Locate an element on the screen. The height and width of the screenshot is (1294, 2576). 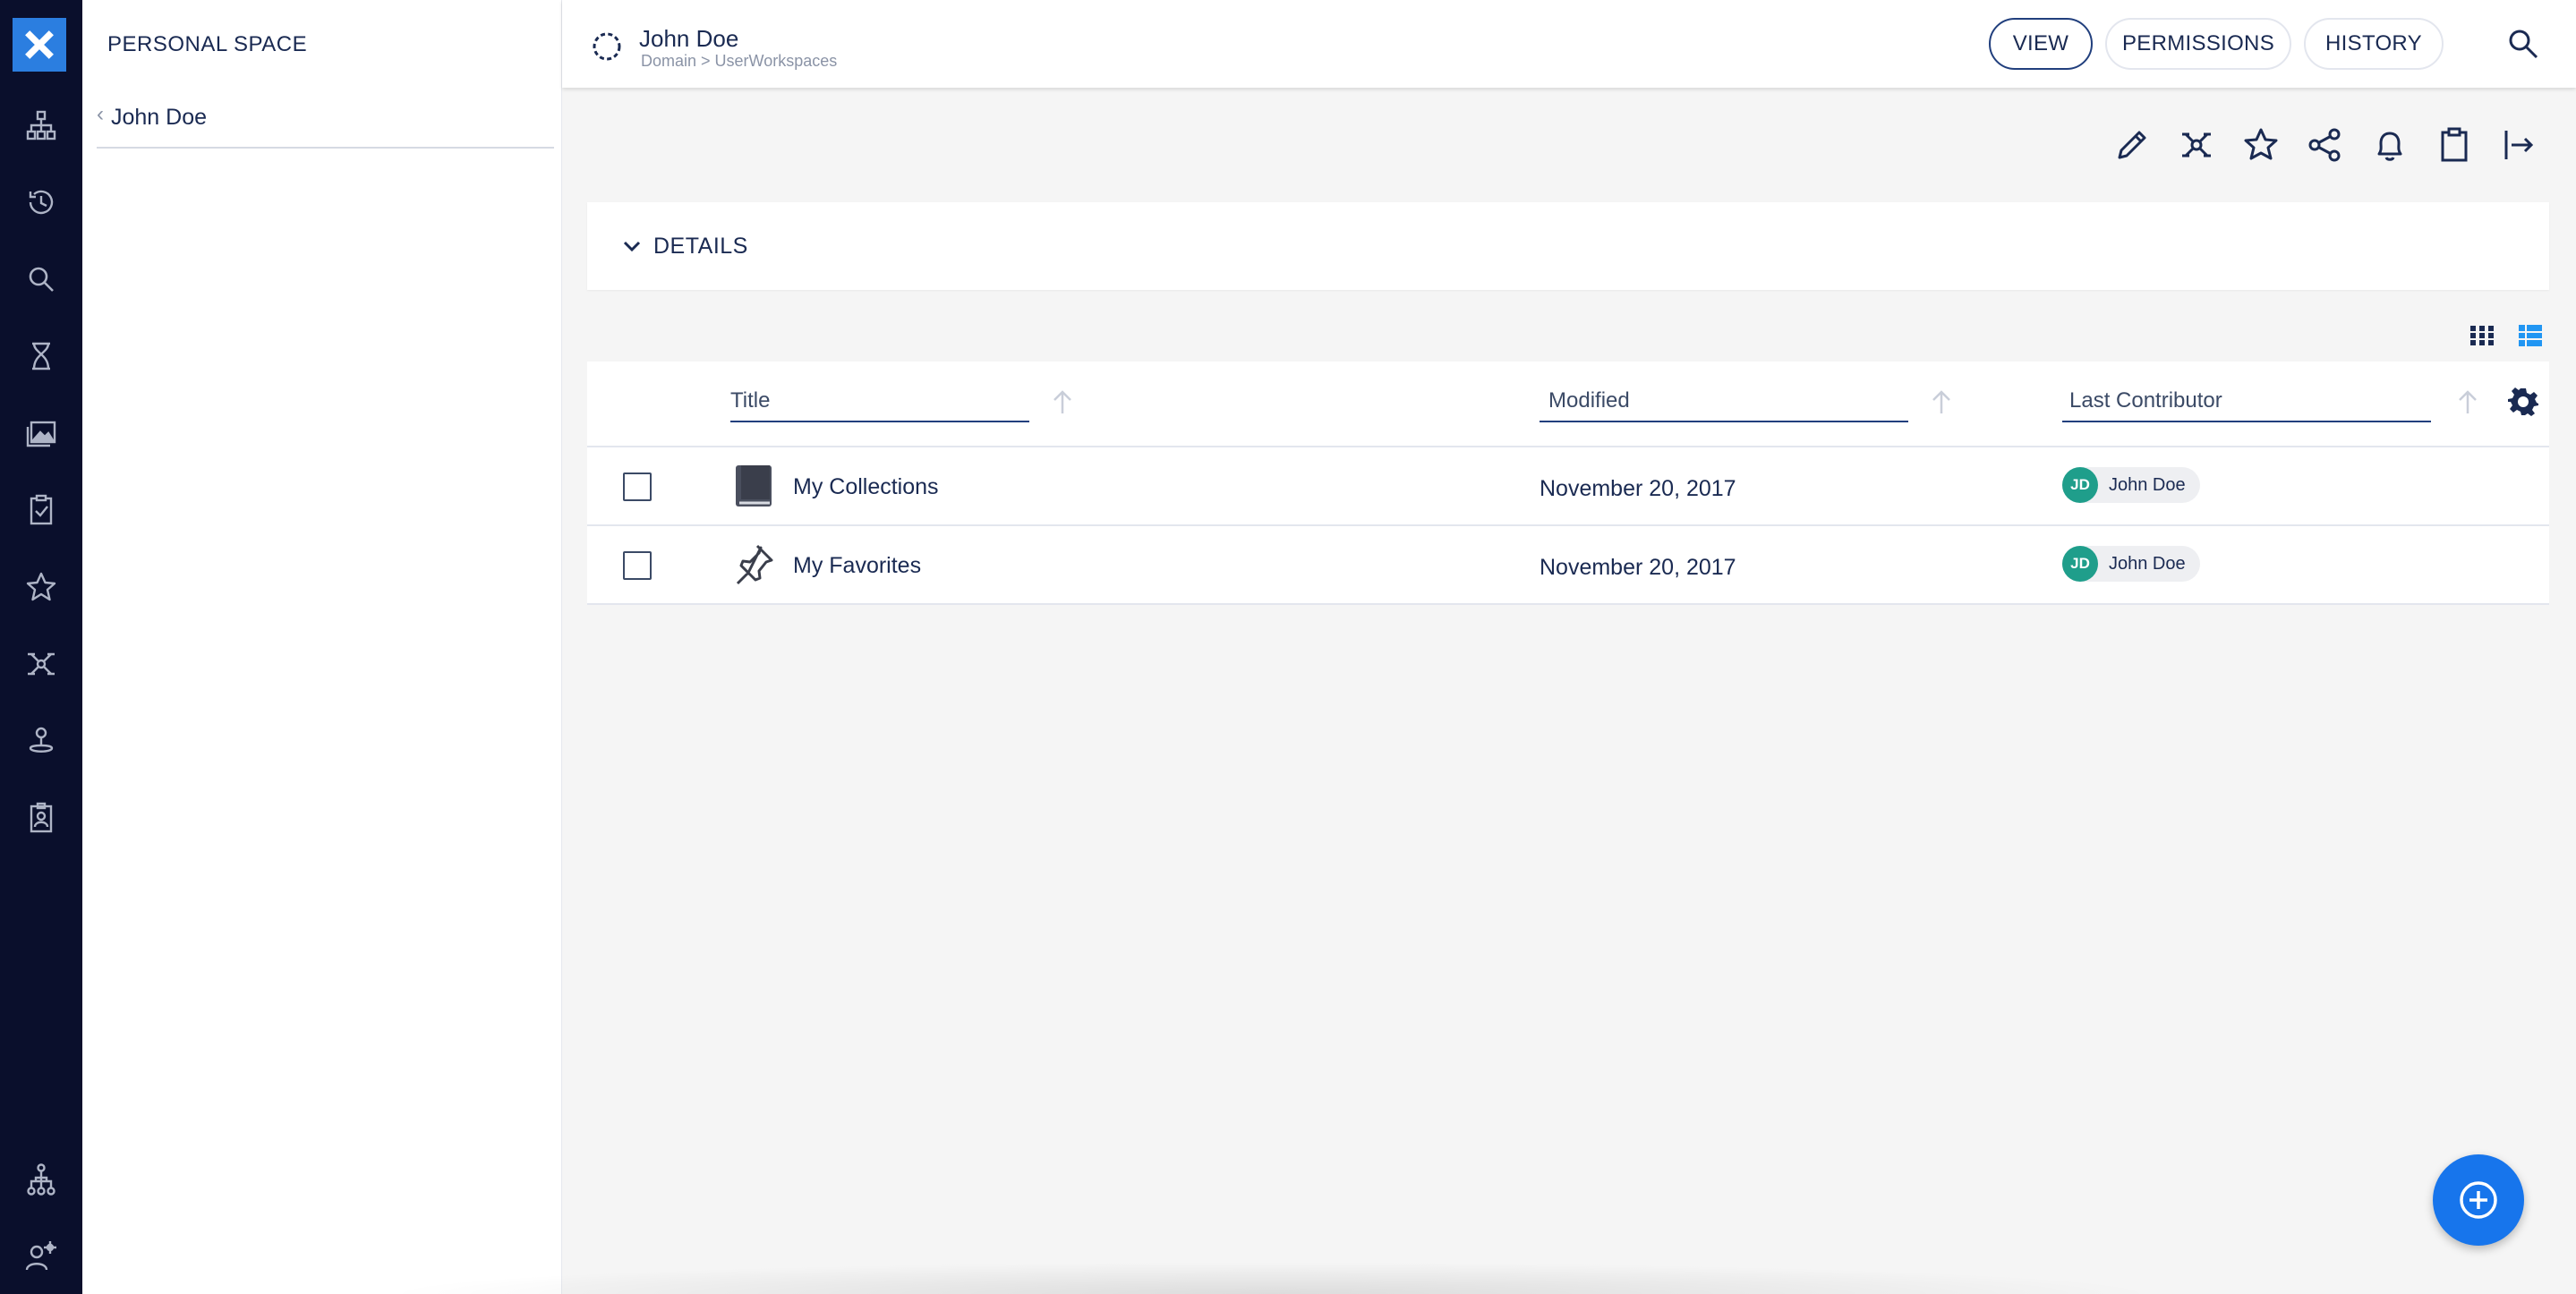
add-to-collection-icon is located at coordinates (2196, 145).